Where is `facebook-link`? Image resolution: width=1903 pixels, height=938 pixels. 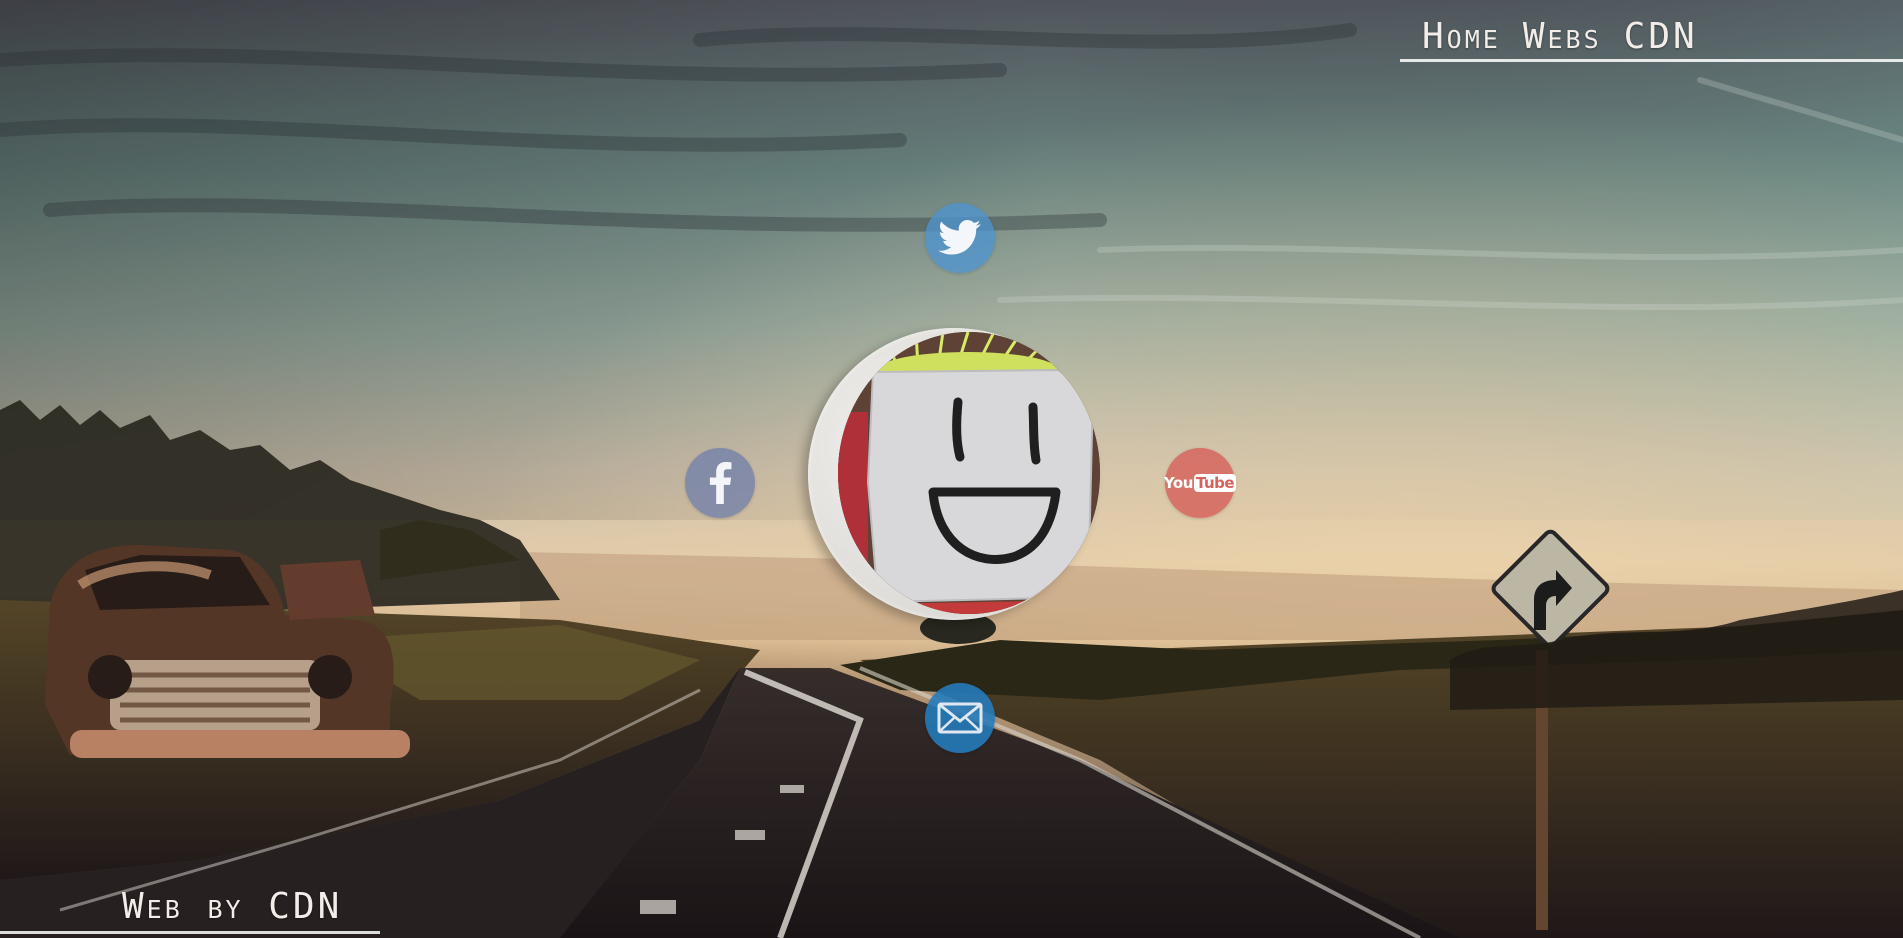 facebook-link is located at coordinates (720, 483).